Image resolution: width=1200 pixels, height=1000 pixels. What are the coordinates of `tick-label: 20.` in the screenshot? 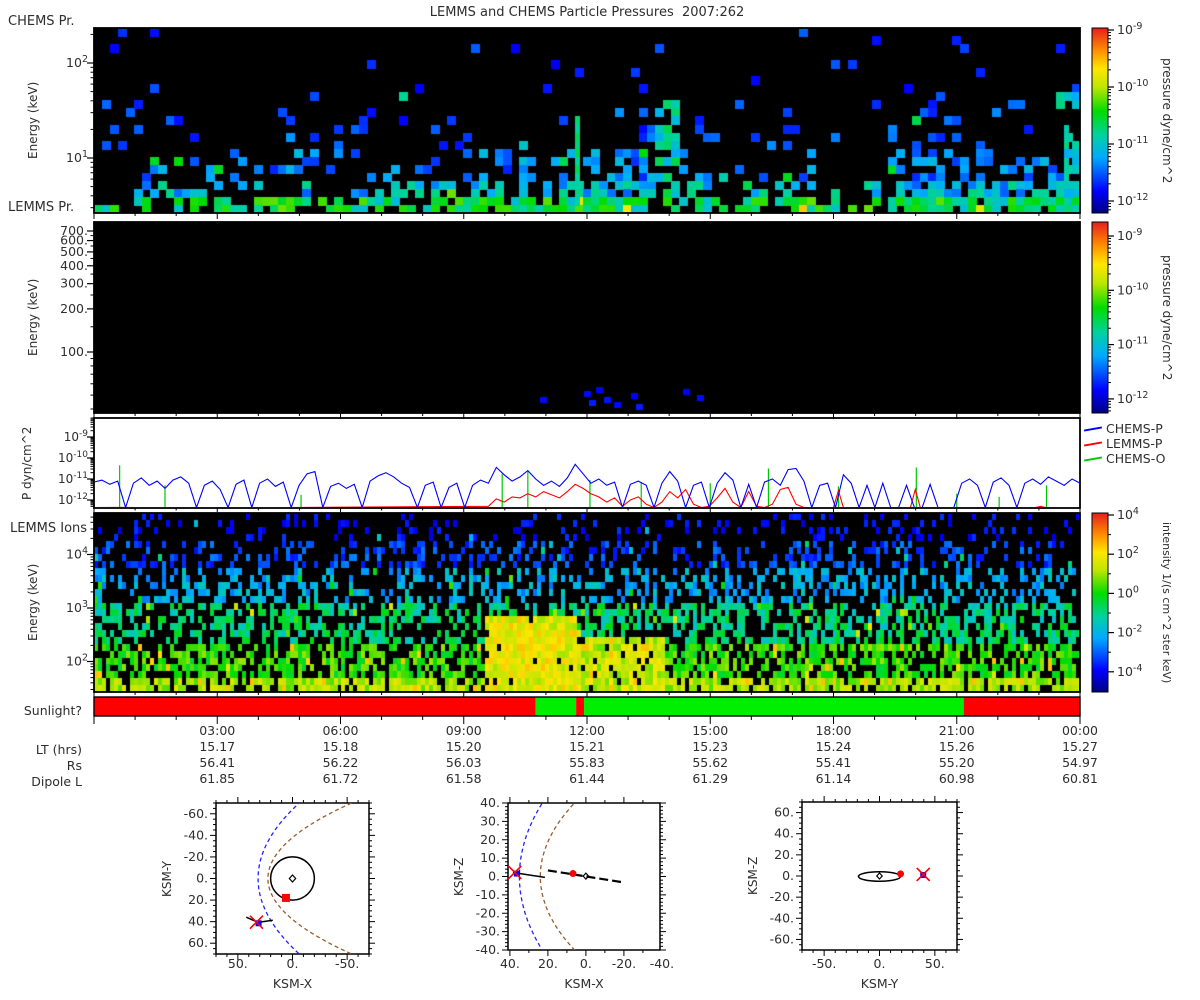 It's located at (490, 839).